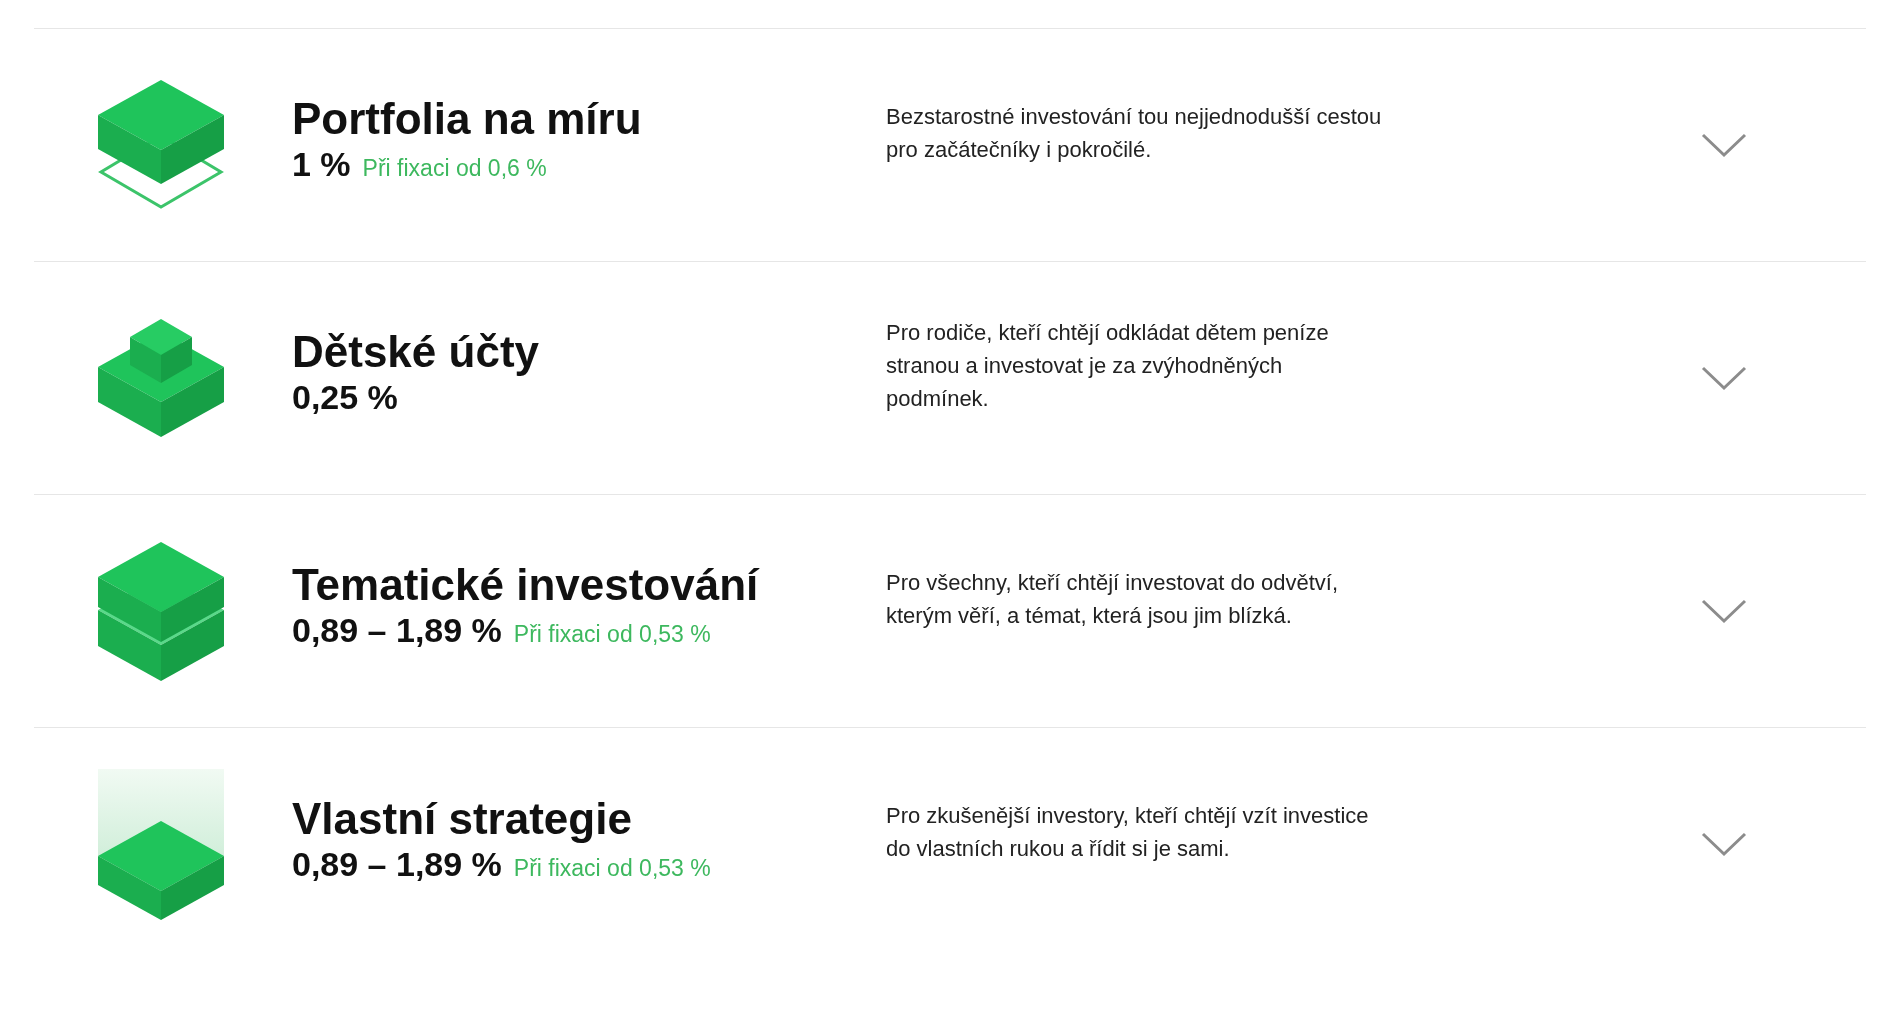 Image resolution: width=1900 pixels, height=1024 pixels. Describe the element at coordinates (454, 168) in the screenshot. I see `fixed-rate-note: Při fixaci od 0,6 %` at that location.